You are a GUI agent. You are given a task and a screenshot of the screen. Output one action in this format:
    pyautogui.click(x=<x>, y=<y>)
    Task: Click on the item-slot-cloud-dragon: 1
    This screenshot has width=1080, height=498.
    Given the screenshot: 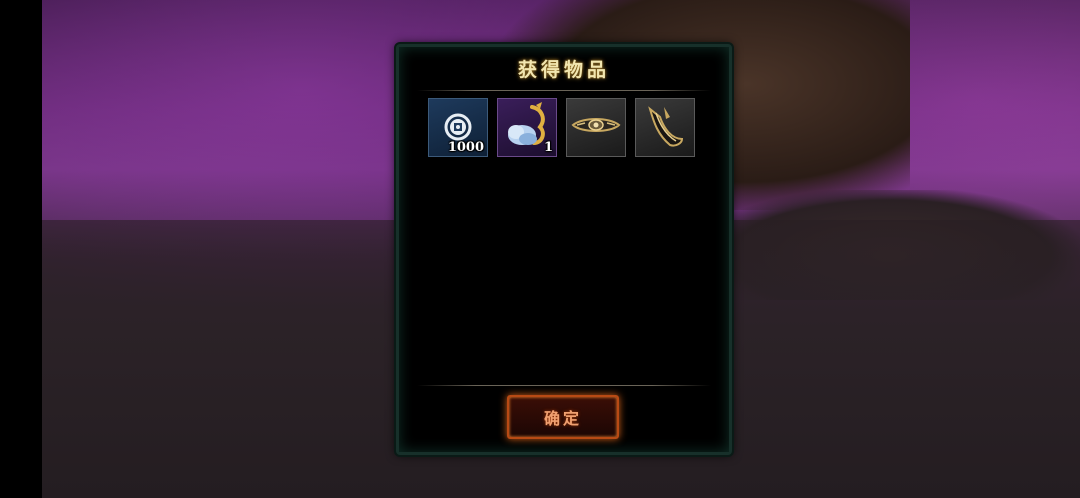 What is the action you would take?
    pyautogui.click(x=527, y=127)
    